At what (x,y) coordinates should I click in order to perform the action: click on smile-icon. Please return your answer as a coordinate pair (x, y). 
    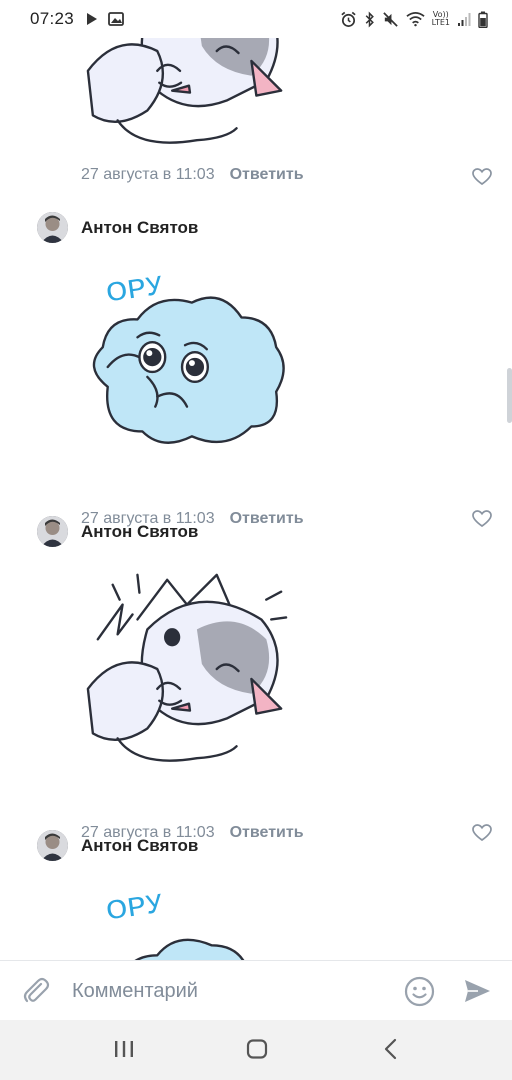
    Looking at the image, I should click on (419, 991).